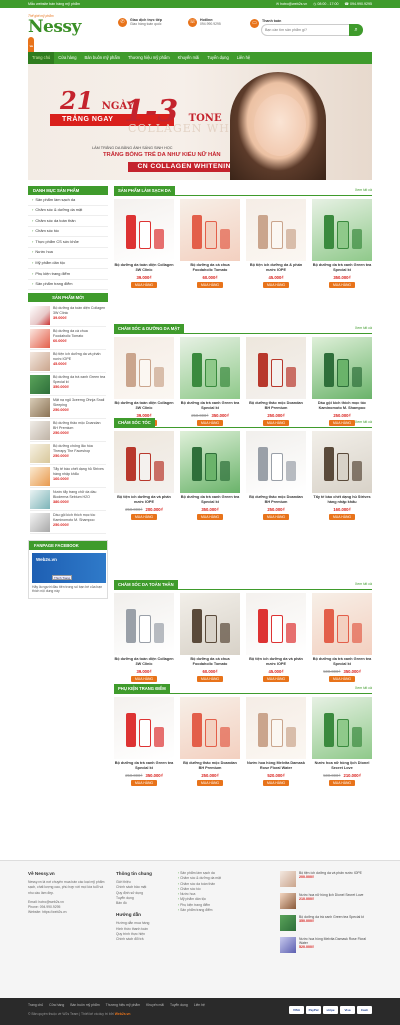 Image resolution: width=400 pixels, height=1025 pixels. What do you see at coordinates (68, 285) in the screenshot?
I see `category-item: › Sản phẩm trang điểm` at bounding box center [68, 285].